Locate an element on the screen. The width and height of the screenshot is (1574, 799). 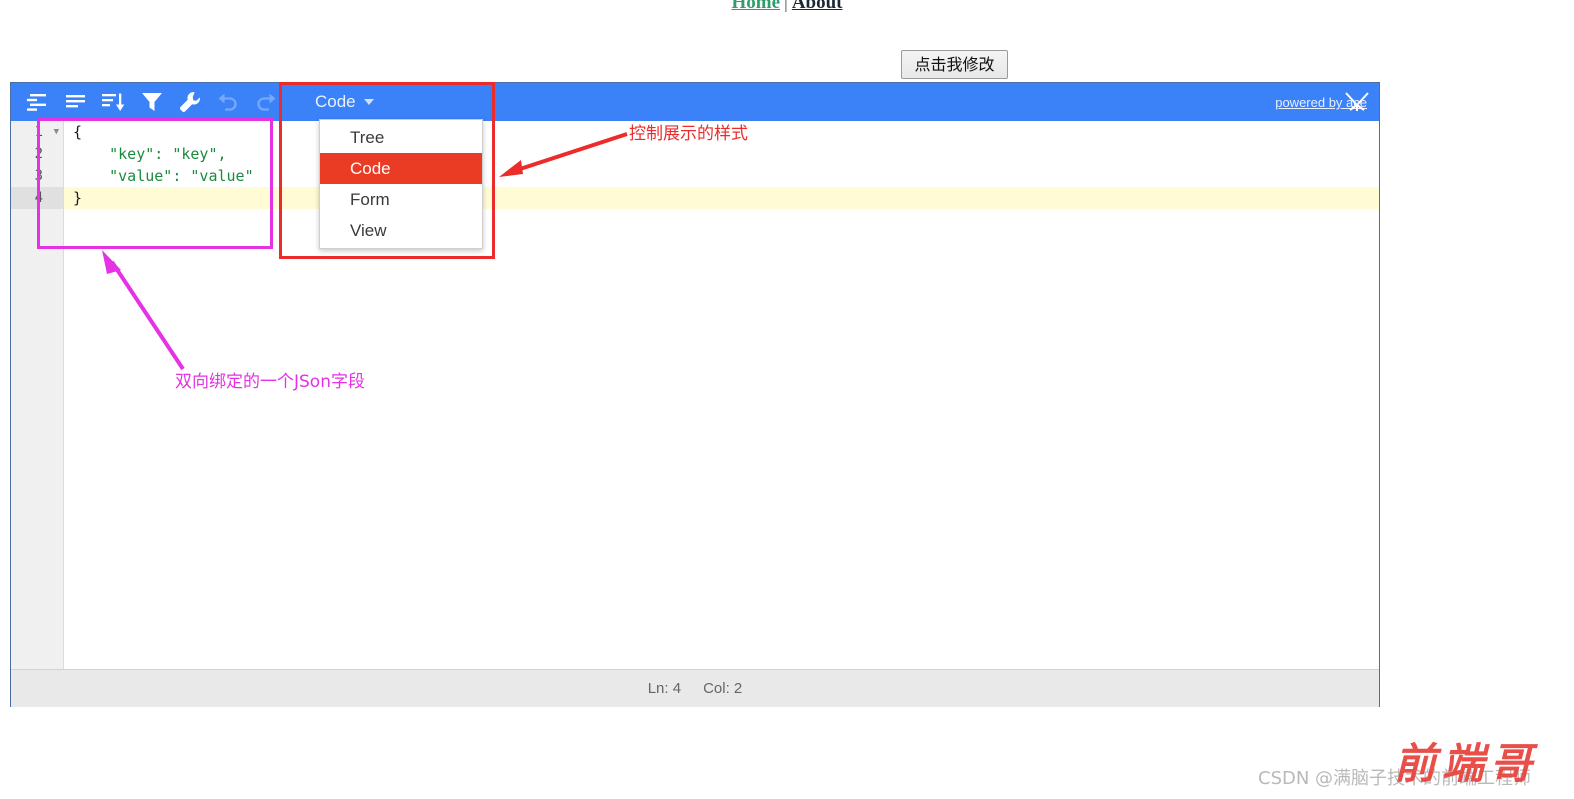
mode-option-form: Form is located at coordinates (401, 199).